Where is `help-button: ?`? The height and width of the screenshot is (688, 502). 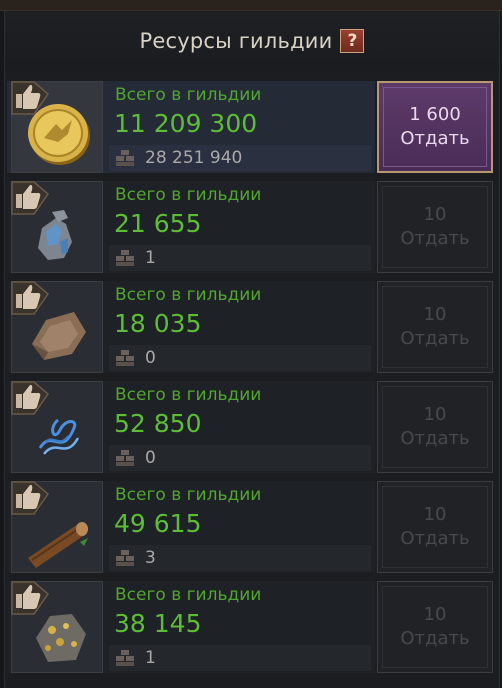
help-button: ? is located at coordinates (352, 41).